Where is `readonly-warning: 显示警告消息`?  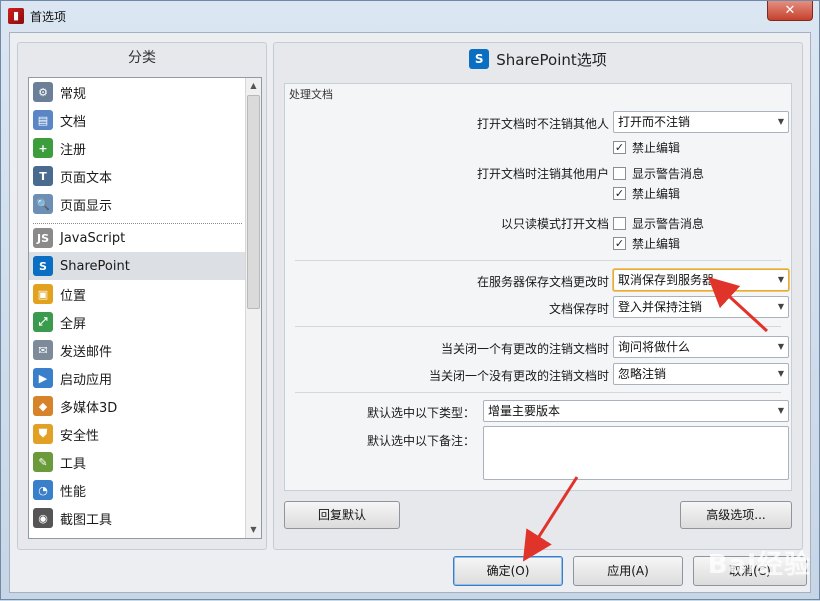 readonly-warning: 显示警告消息 is located at coordinates (658, 223).